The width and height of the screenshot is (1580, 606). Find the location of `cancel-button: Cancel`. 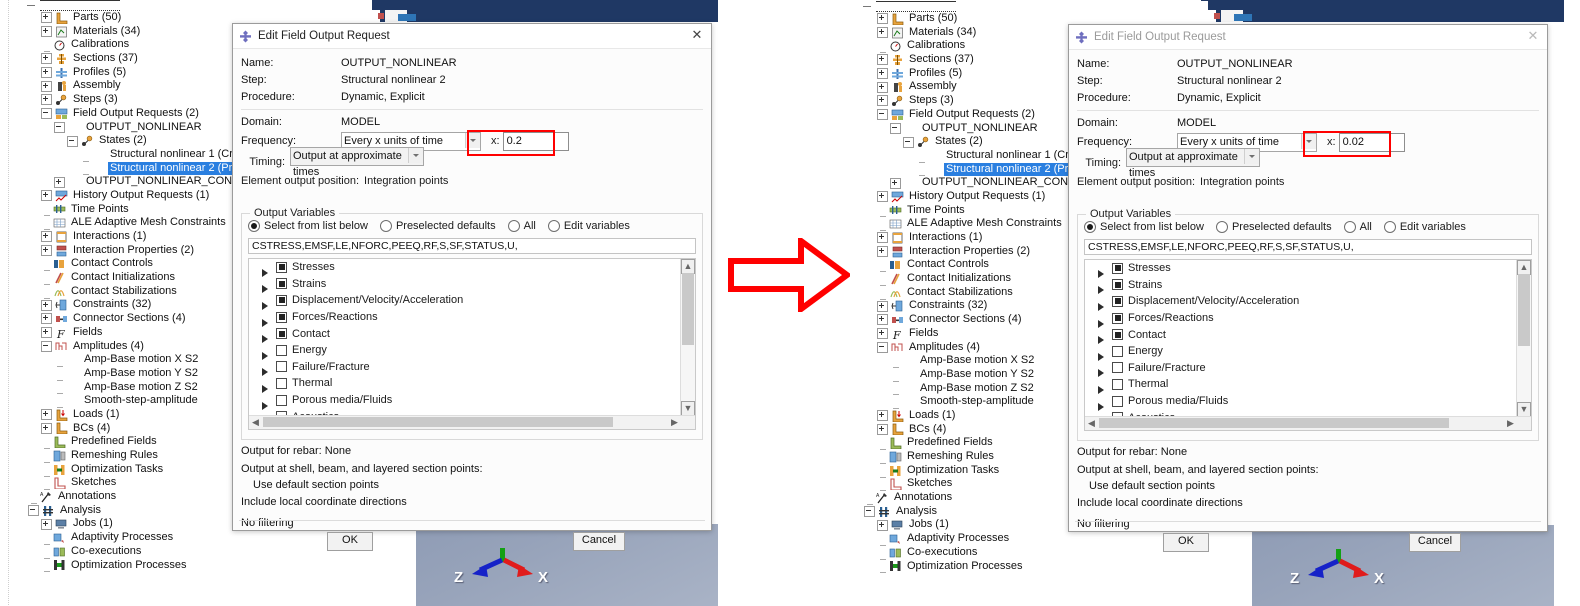

cancel-button: Cancel is located at coordinates (599, 541).